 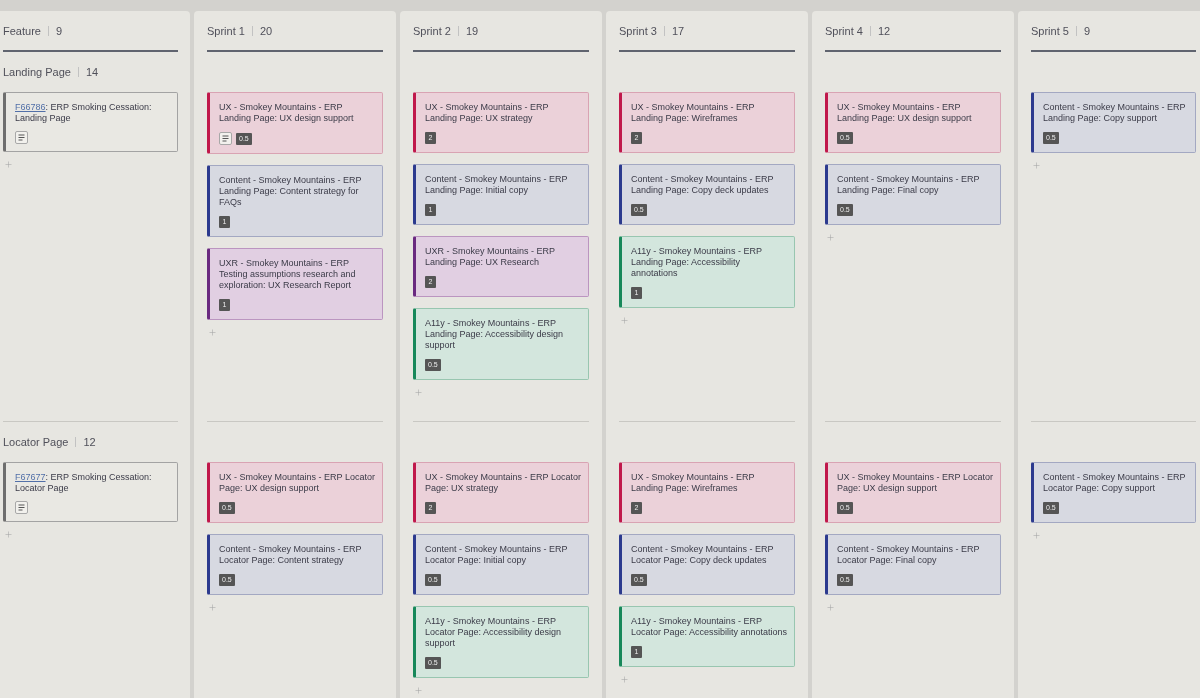 I want to click on feature-link: F67677, so click(x=30, y=477).